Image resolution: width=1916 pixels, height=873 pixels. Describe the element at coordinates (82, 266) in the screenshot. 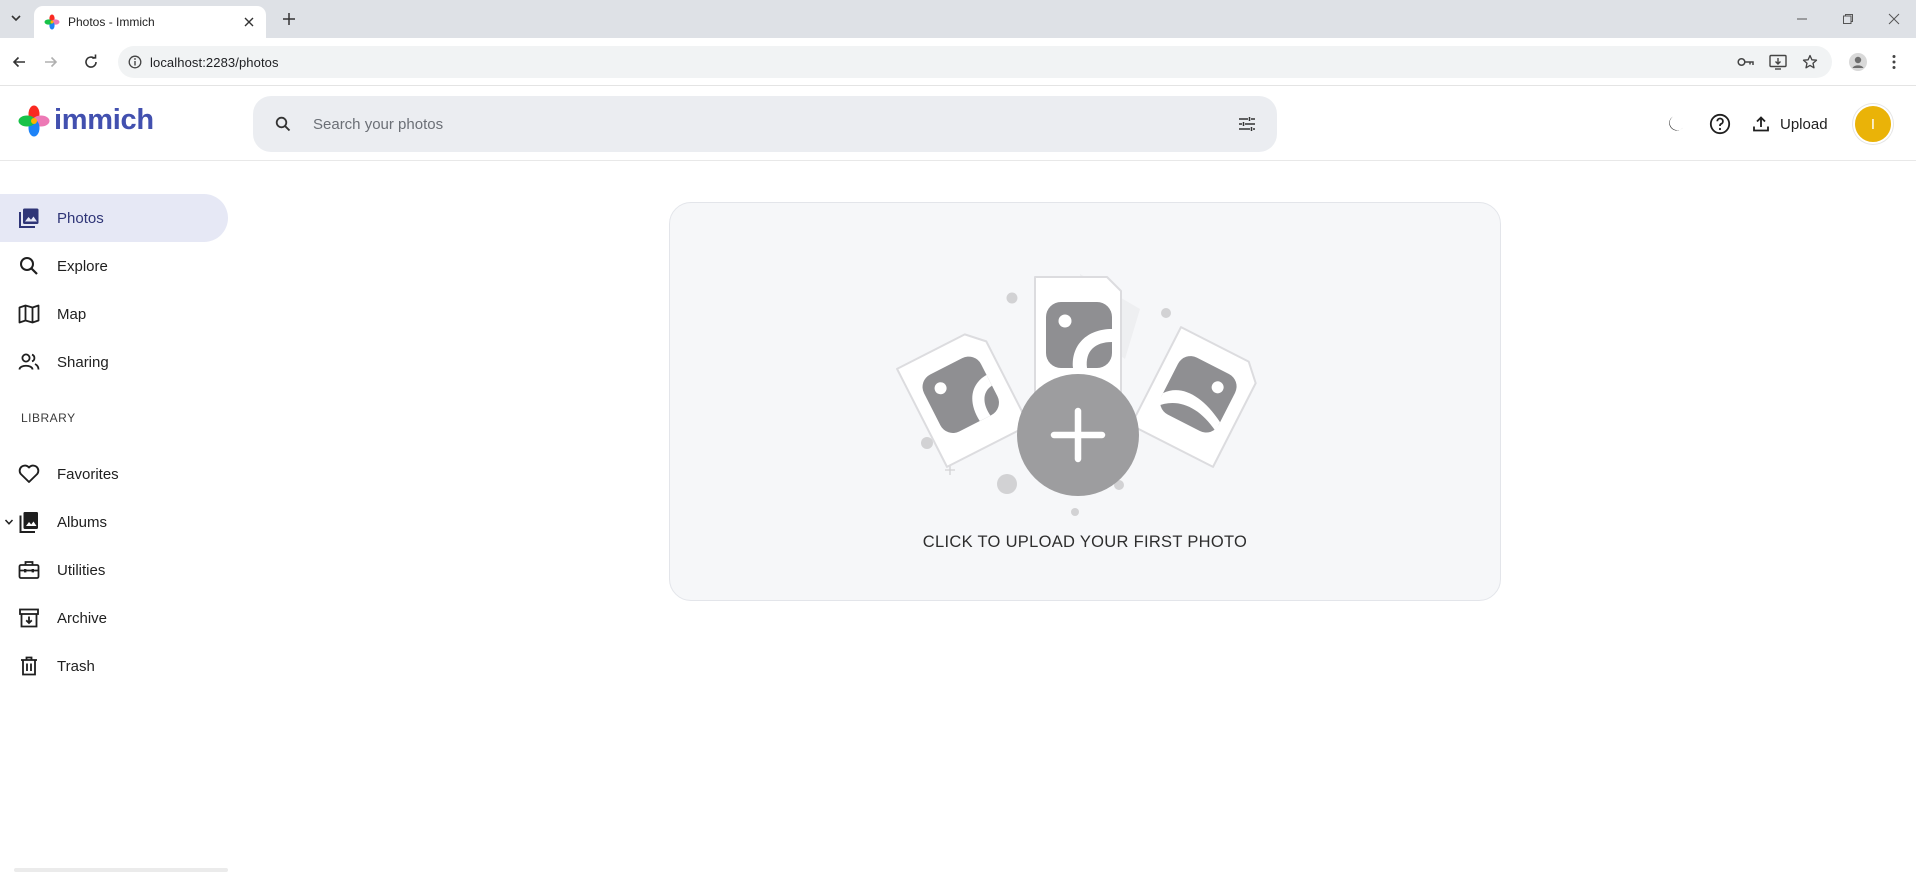

I see `sidebar-item-label: Explore` at that location.